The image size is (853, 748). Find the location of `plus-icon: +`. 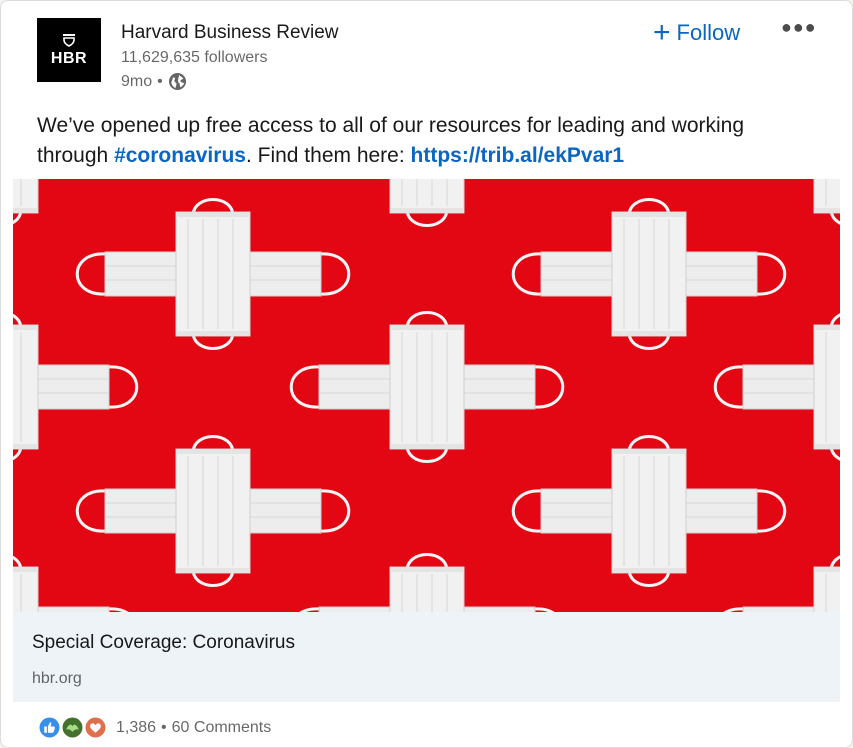

plus-icon: + is located at coordinates (662, 32).